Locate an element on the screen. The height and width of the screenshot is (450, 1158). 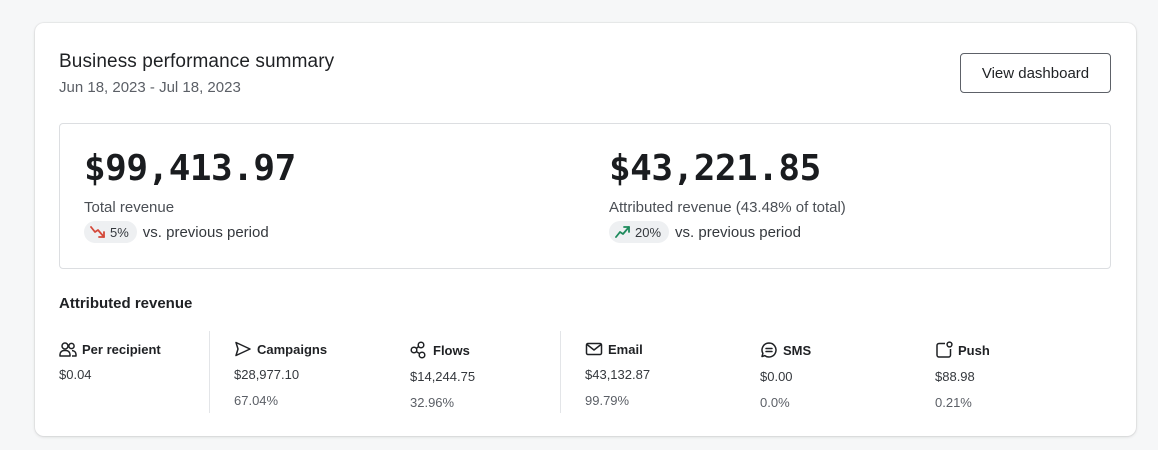
attributed-revenue-trend: 20% vs. previous period is located at coordinates (705, 232).